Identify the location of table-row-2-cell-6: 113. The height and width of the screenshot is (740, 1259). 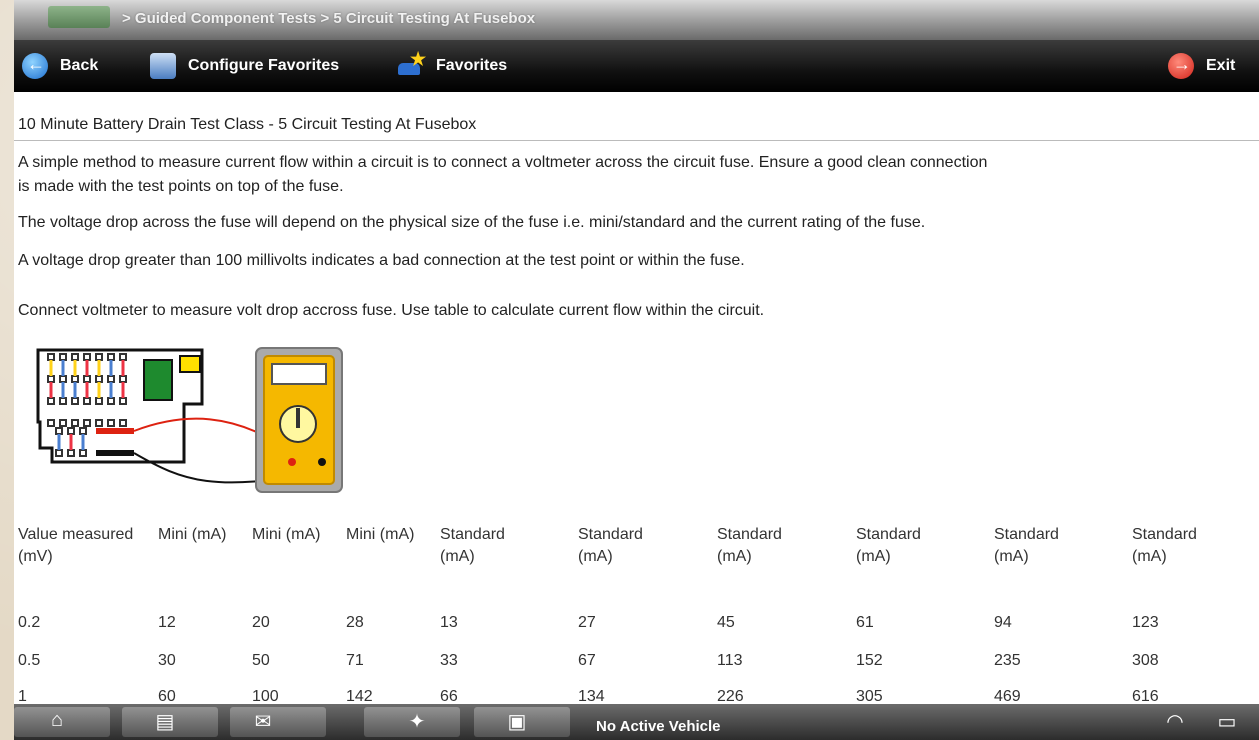
(730, 660).